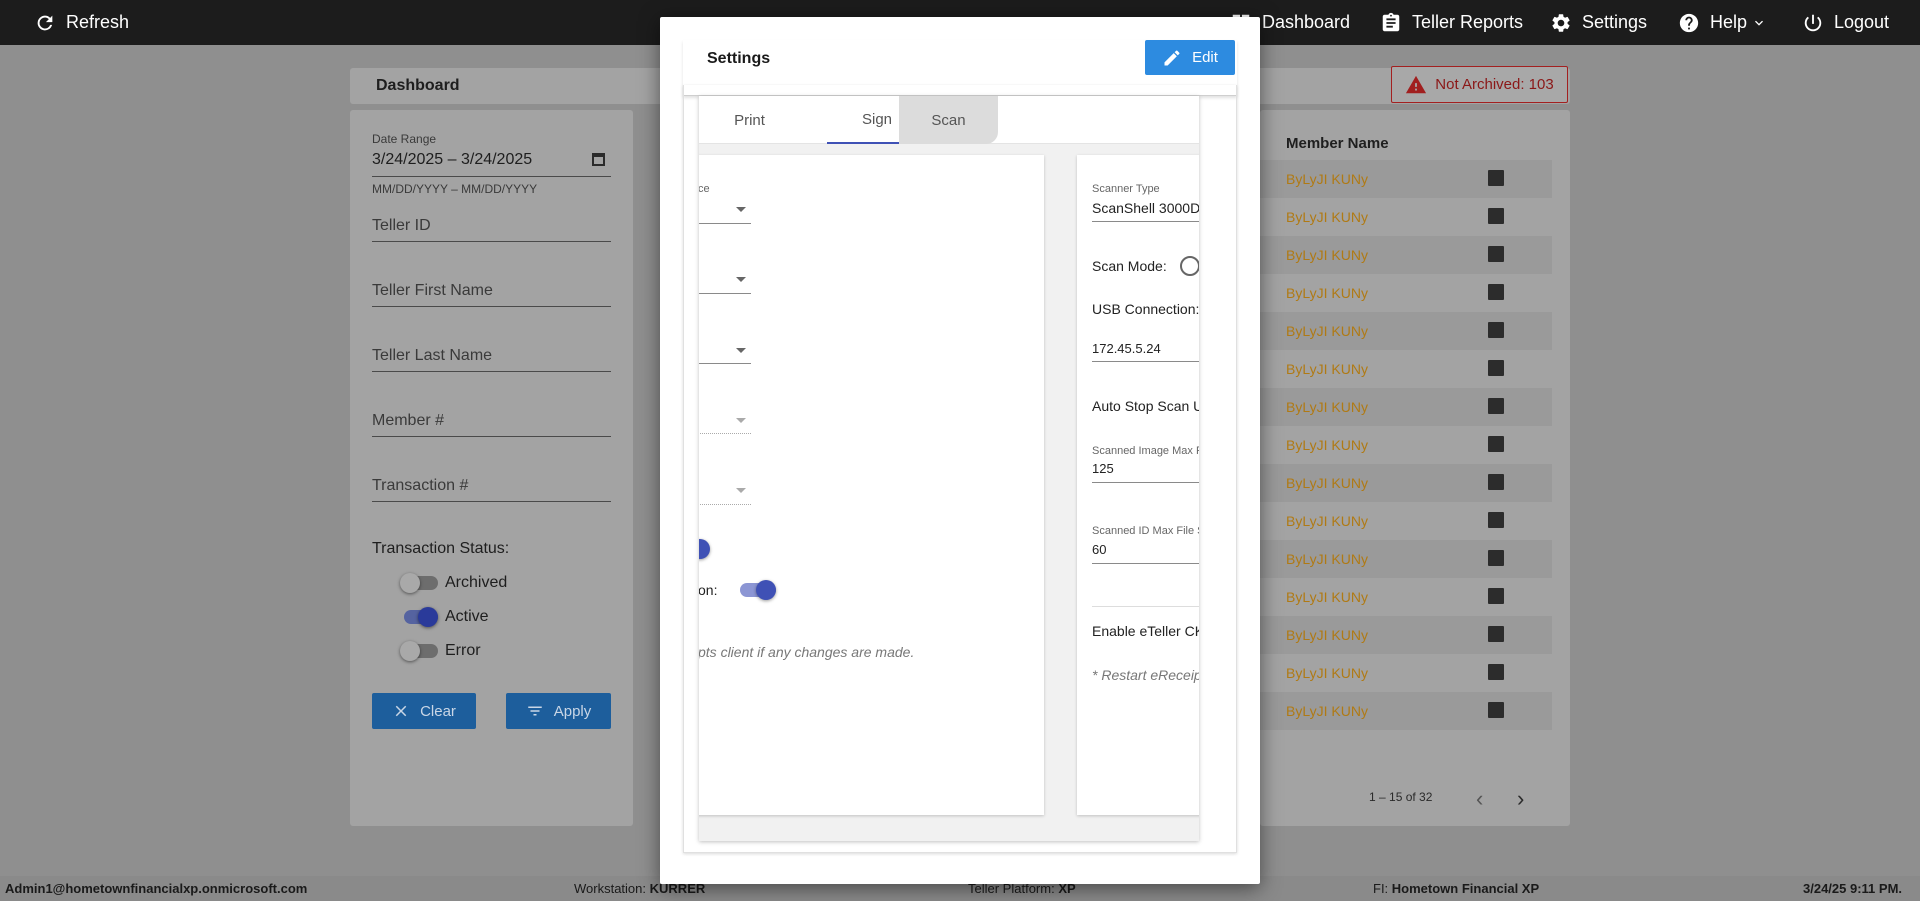  Describe the element at coordinates (432, 291) in the screenshot. I see `teller-first-name-field: Teller First Name` at that location.